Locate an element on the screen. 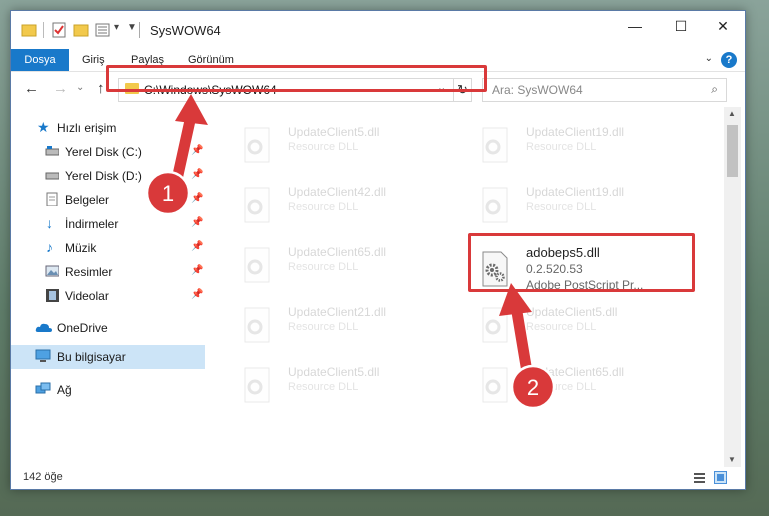  sidebar-item-label: OneDrive is located at coordinates (82, 328).